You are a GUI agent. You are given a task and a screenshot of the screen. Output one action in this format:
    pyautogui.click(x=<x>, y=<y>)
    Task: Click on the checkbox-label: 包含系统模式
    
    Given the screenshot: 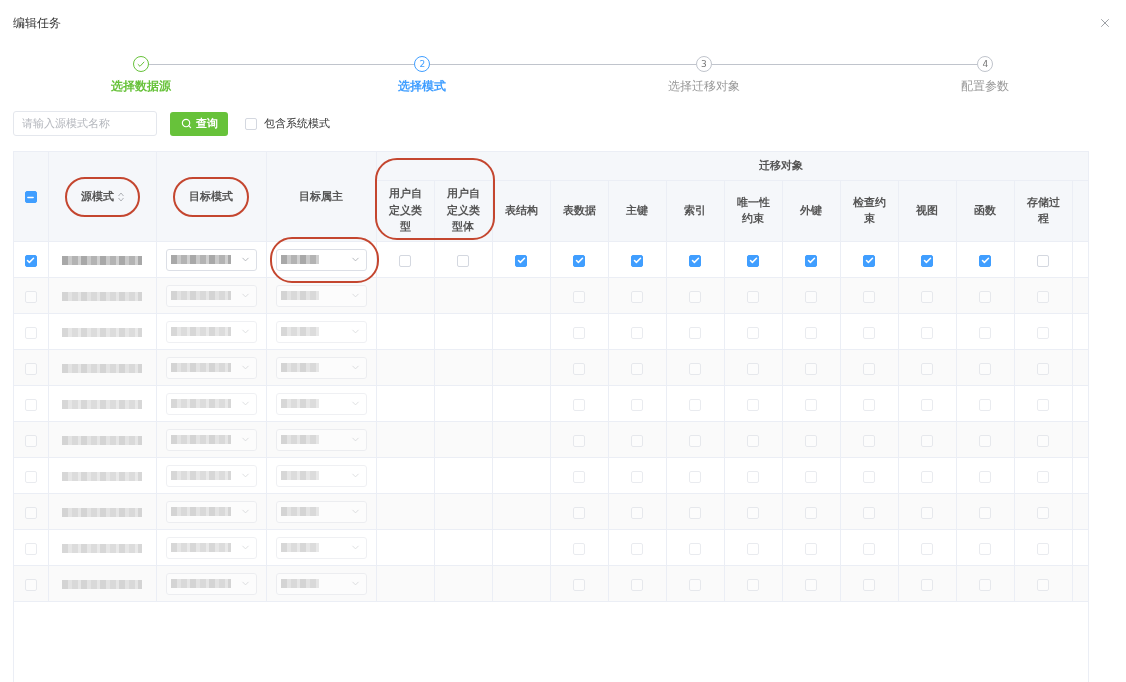 What is the action you would take?
    pyautogui.click(x=297, y=123)
    